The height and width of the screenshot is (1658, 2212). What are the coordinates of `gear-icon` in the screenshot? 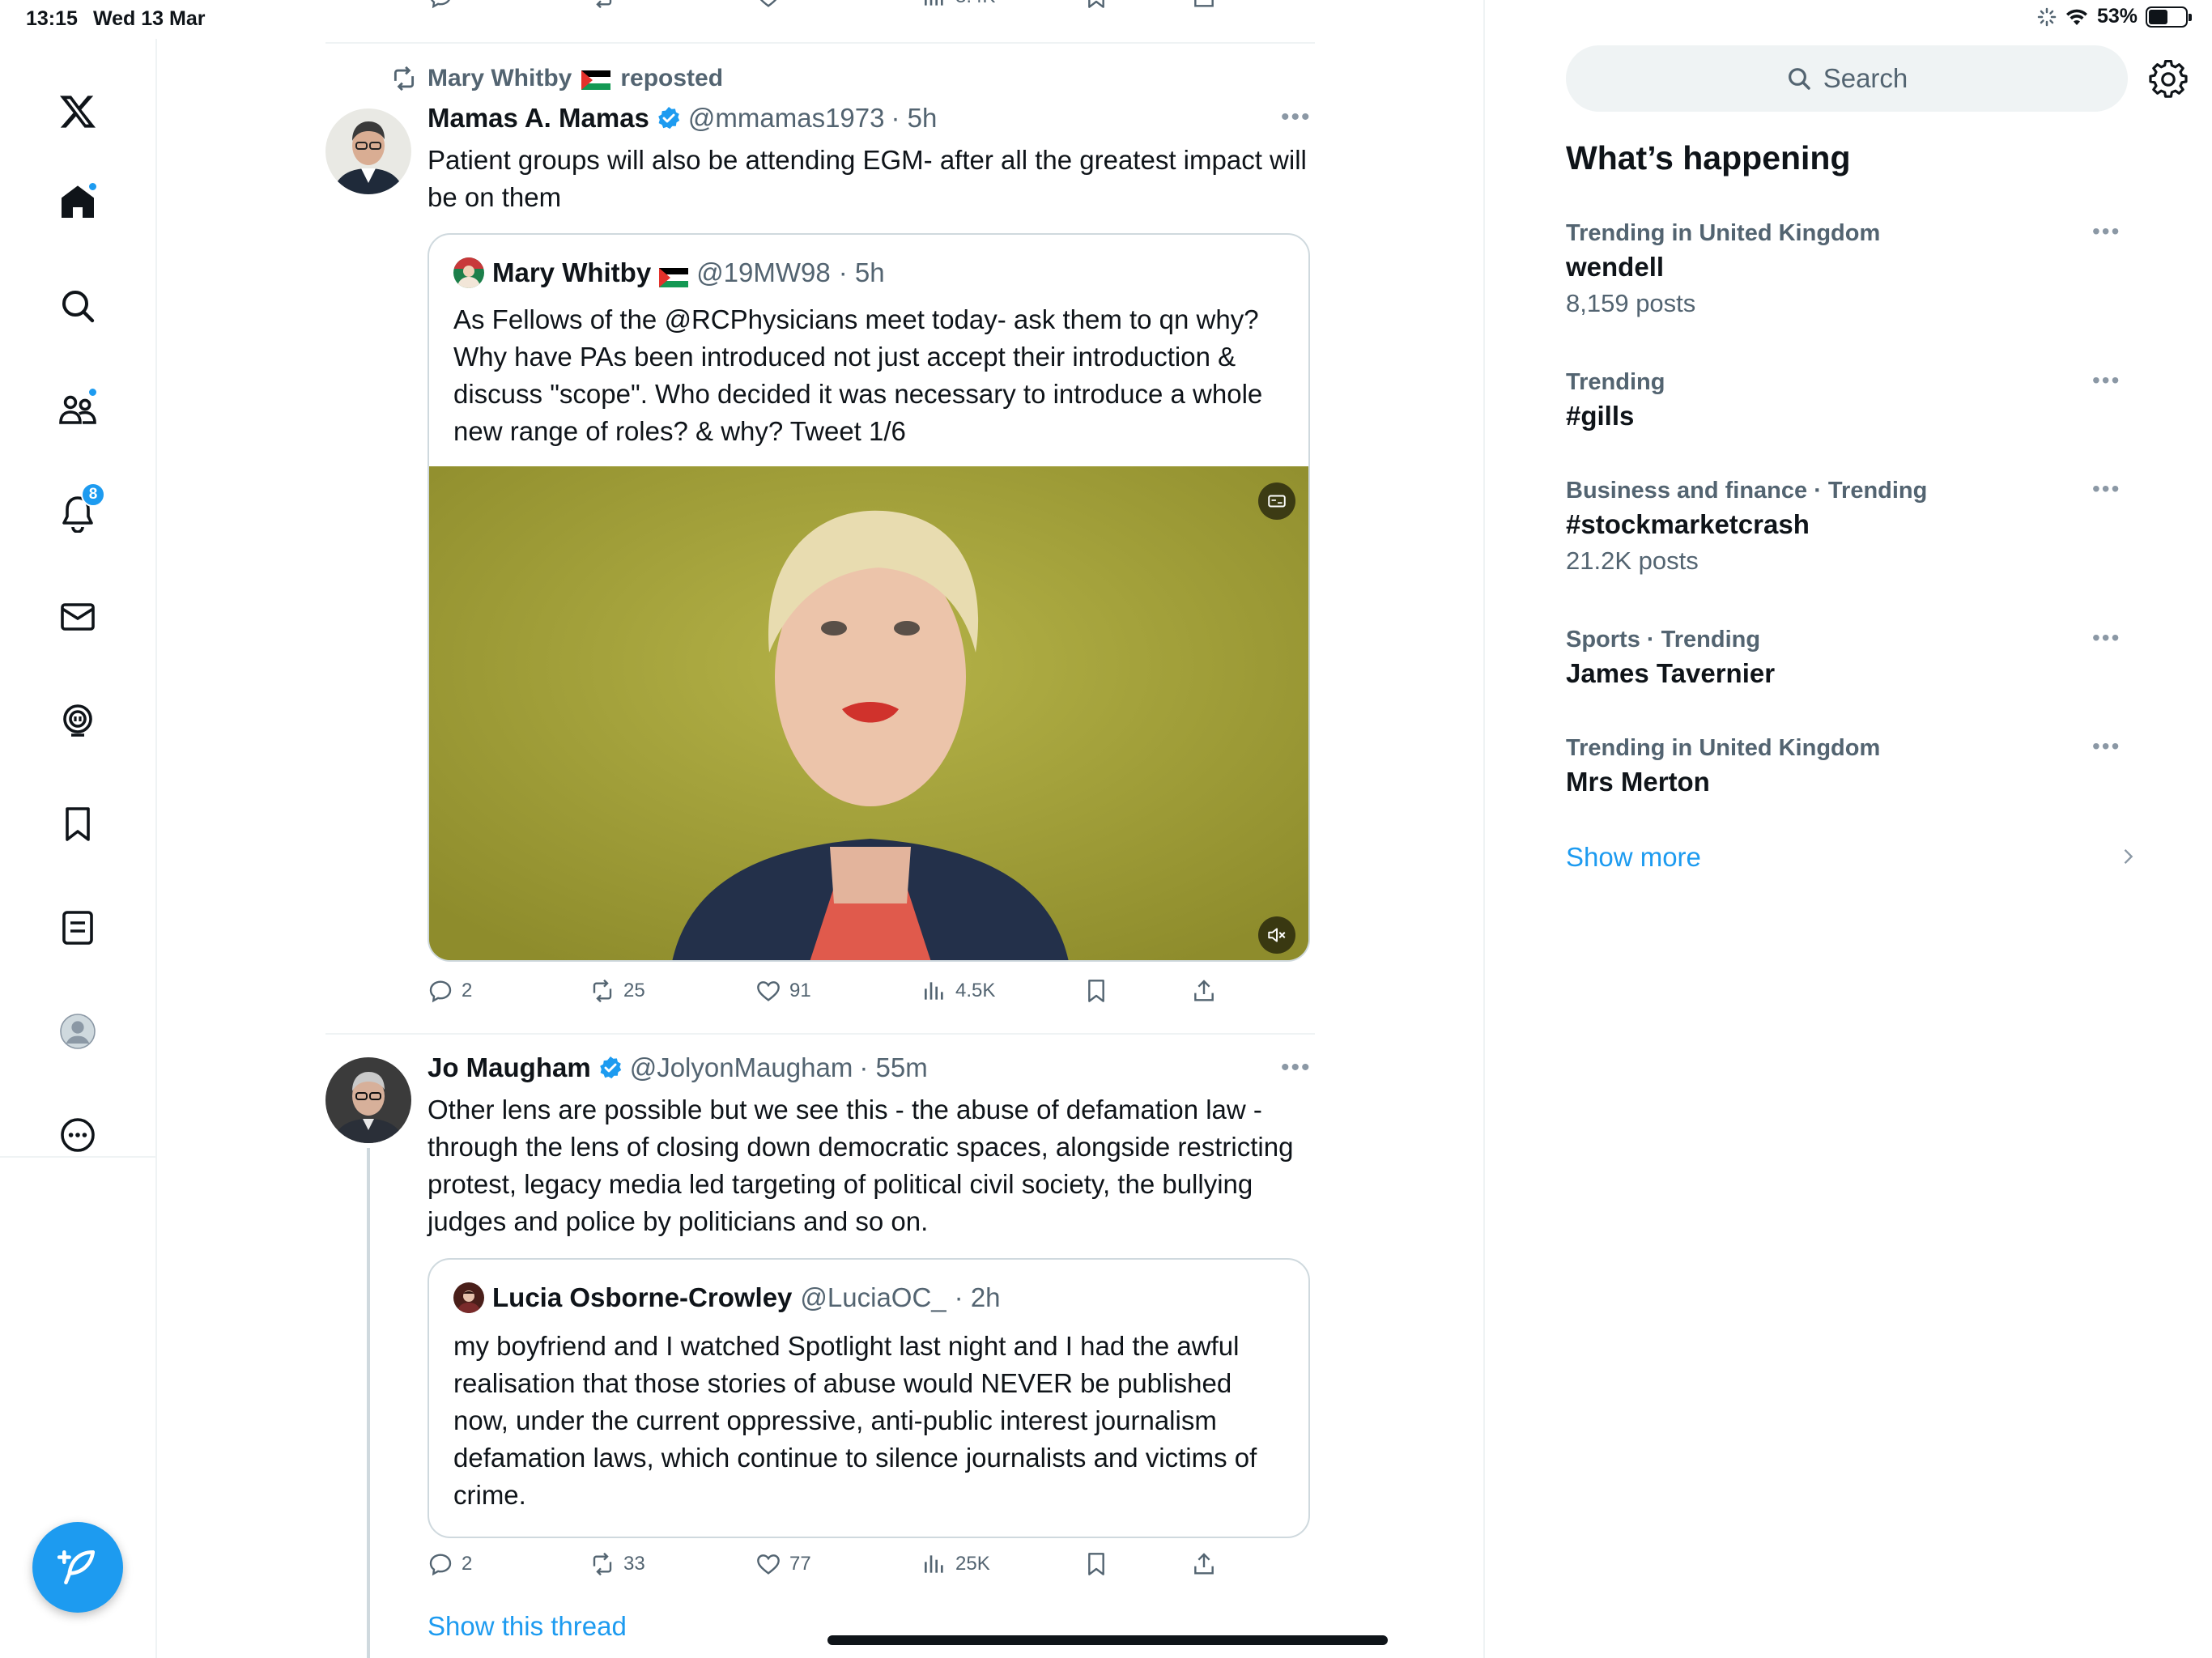 It's located at (2168, 79).